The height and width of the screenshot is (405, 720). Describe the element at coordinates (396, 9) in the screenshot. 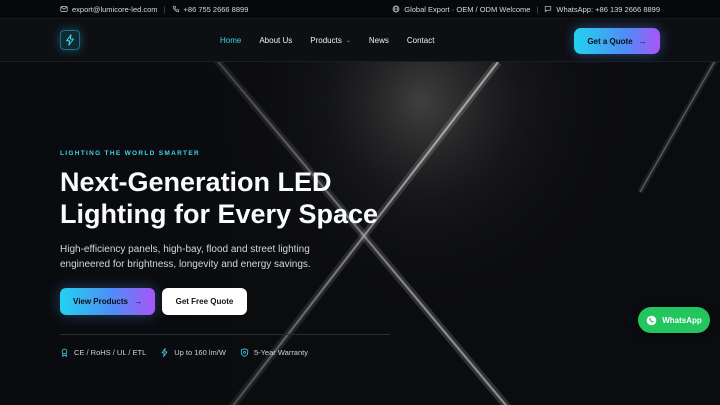

I see `globe-icon` at that location.